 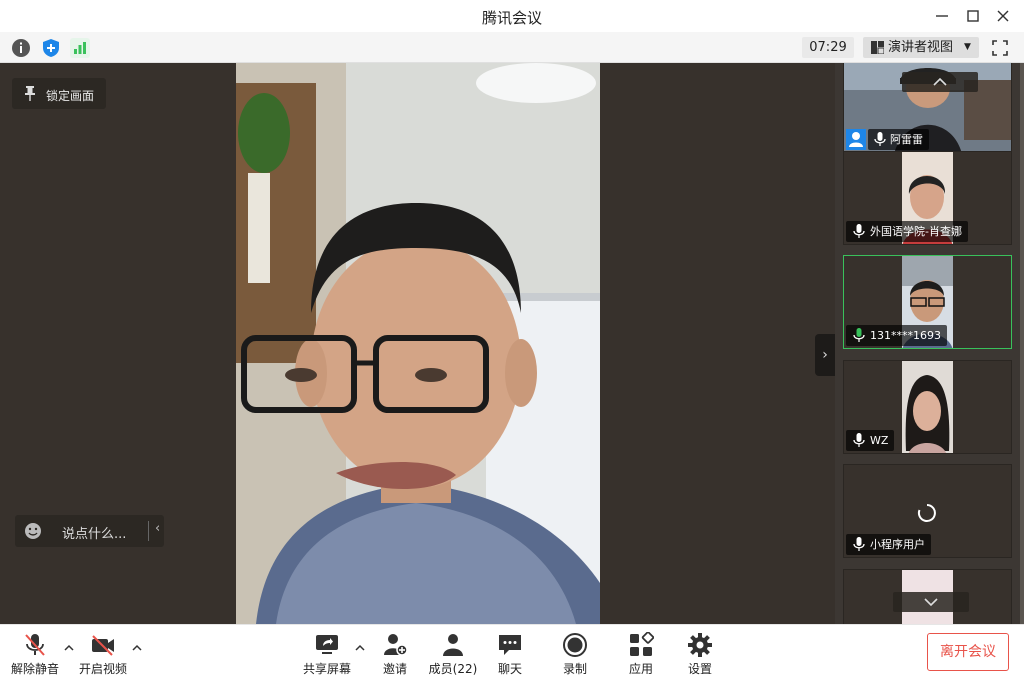 I want to click on participant-name: 小程序用户, so click(x=897, y=544).